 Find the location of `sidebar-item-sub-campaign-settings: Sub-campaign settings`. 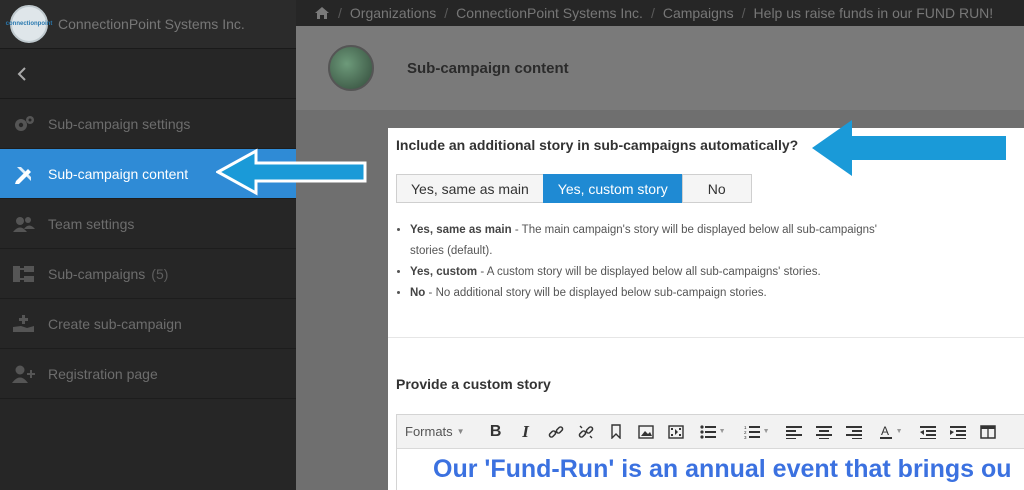

sidebar-item-sub-campaign-settings: Sub-campaign settings is located at coordinates (148, 124).